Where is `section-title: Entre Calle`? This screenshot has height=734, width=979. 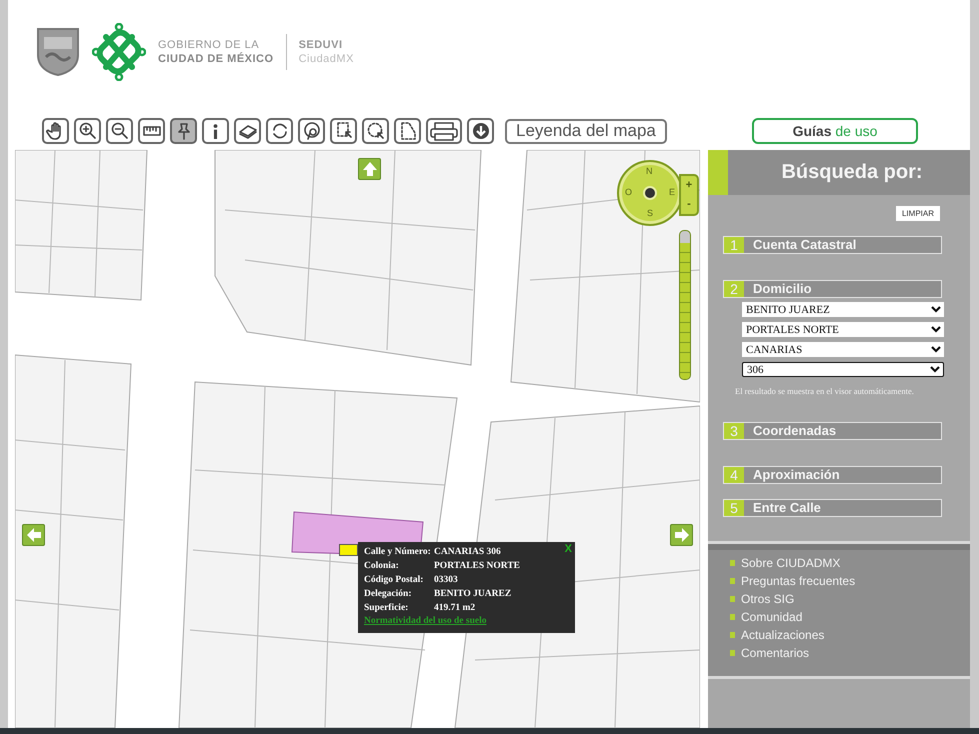
section-title: Entre Calle is located at coordinates (786, 508).